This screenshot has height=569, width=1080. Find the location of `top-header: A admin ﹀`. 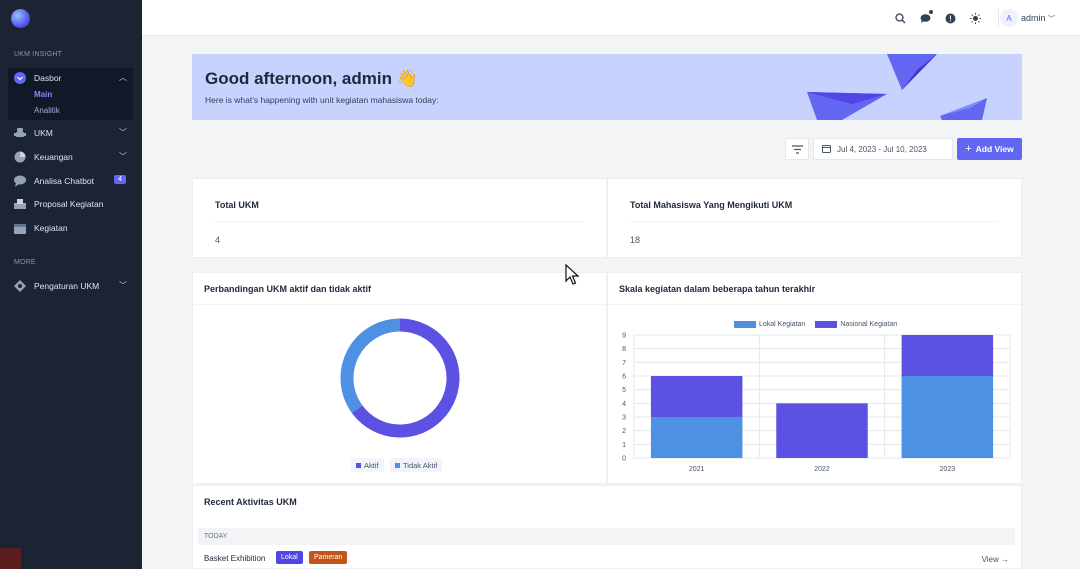

top-header: A admin ﹀ is located at coordinates (611, 18).